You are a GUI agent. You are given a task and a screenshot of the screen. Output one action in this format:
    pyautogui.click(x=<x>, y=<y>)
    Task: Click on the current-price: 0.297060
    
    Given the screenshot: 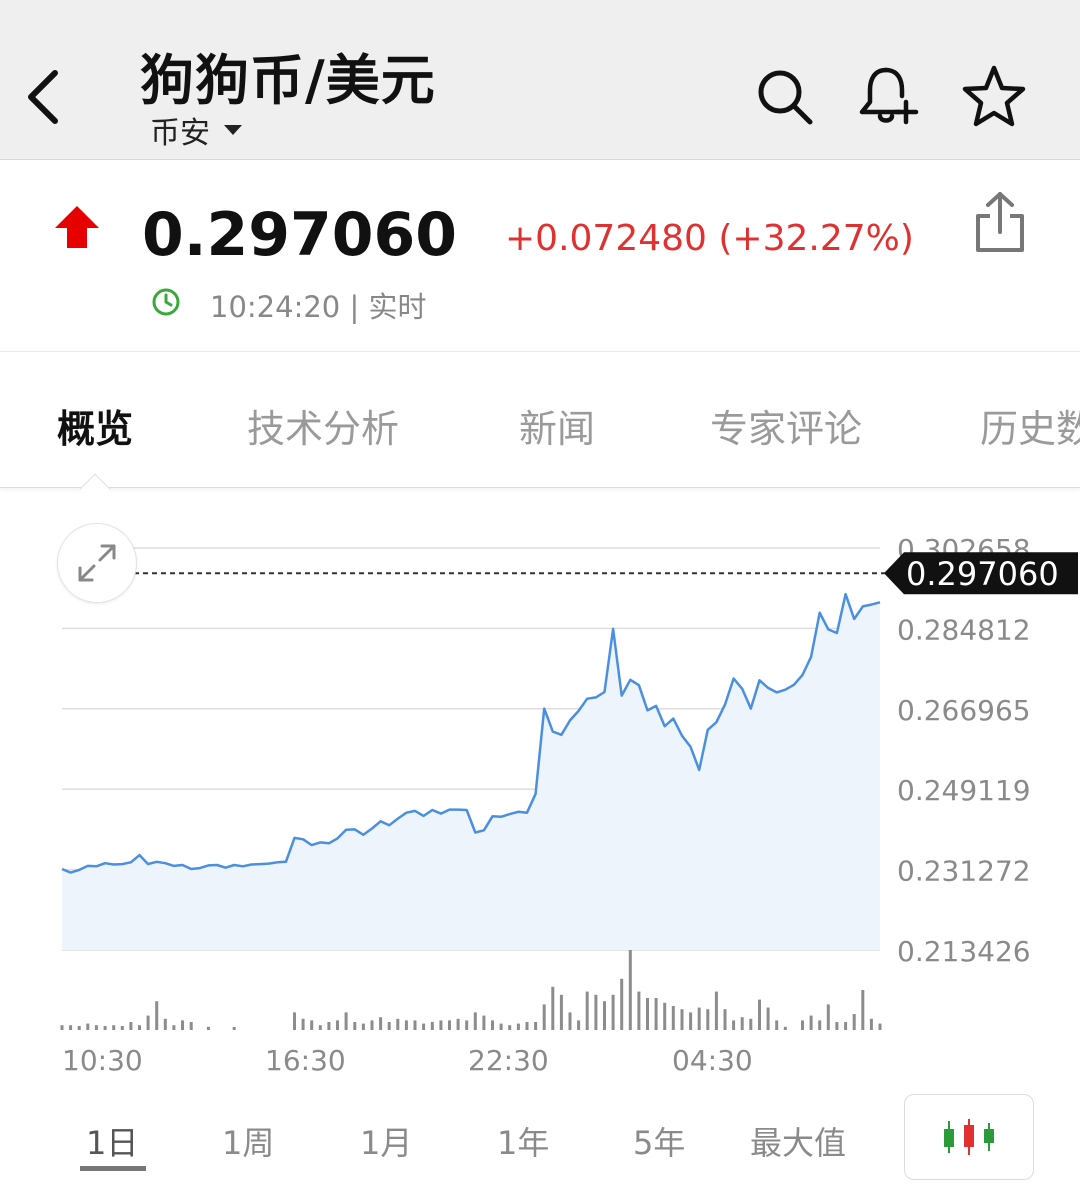 What is the action you would take?
    pyautogui.click(x=300, y=235)
    